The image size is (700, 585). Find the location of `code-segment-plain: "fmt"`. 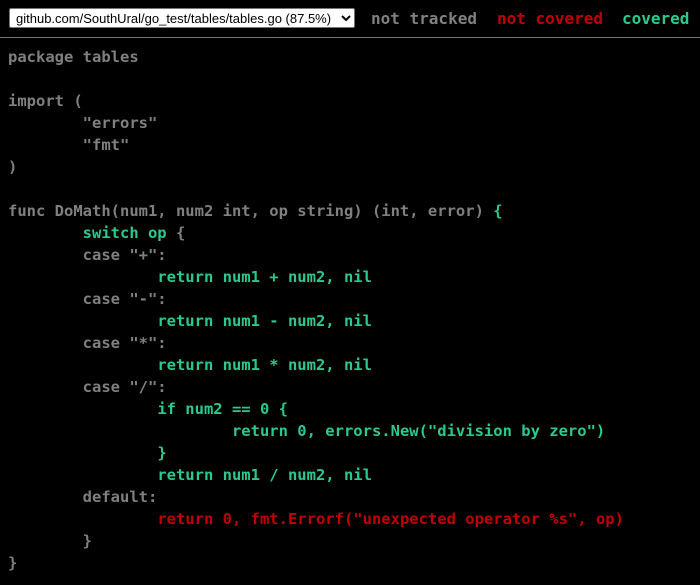

code-segment-plain: "fmt" is located at coordinates (69, 145).